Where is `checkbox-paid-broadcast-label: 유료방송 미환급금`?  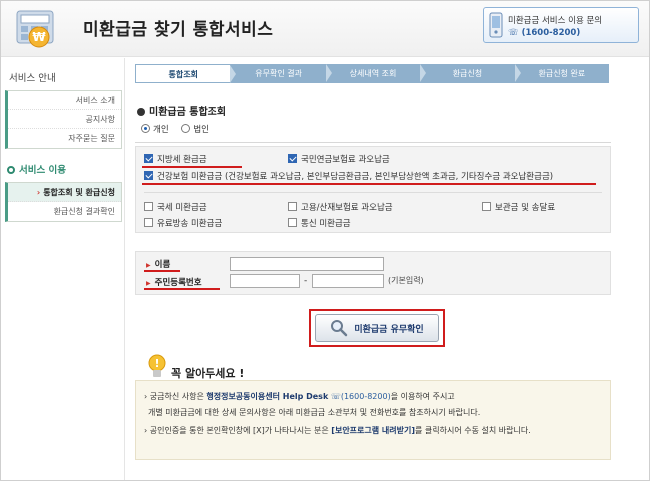
checkbox-paid-broadcast-label: 유료방송 미환급금 is located at coordinates (190, 224).